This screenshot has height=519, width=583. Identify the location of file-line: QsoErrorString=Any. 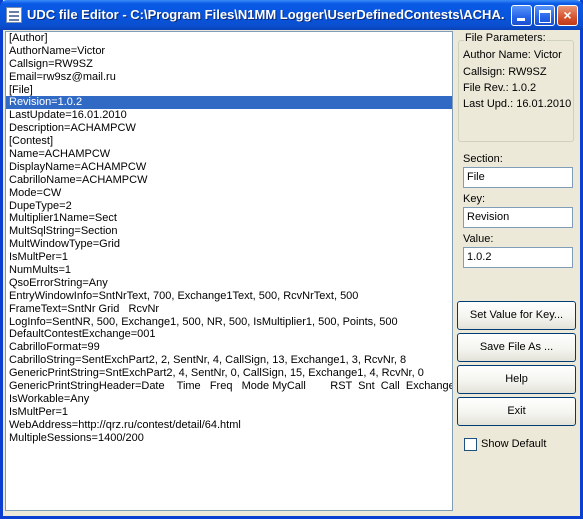
(229, 283).